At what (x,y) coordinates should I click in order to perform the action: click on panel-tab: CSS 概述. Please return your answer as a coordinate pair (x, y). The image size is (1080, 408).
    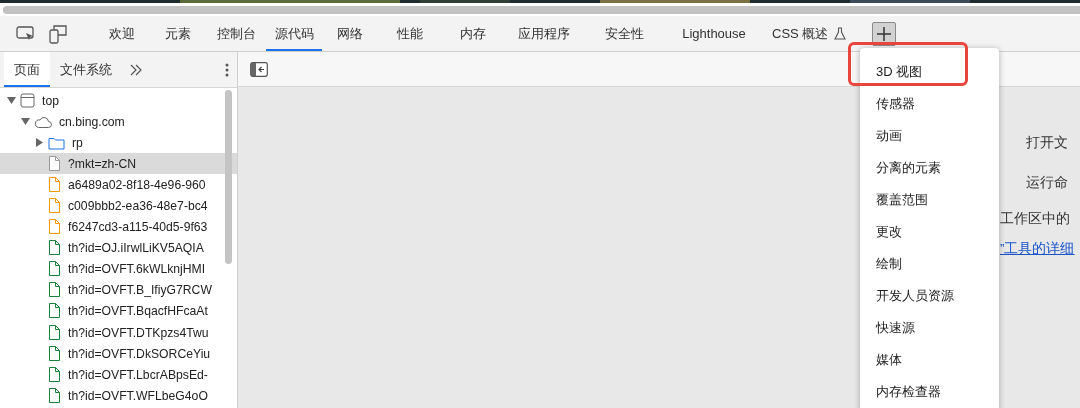
    Looking at the image, I should click on (809, 33).